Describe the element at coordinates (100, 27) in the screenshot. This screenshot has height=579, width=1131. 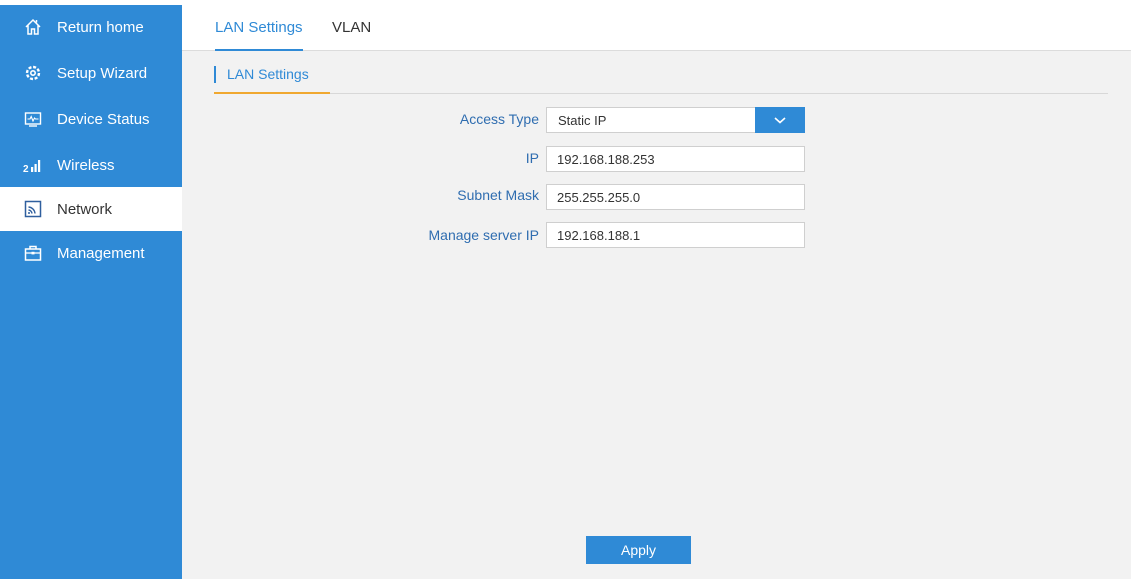
I see `sidebar-item-label: Return home` at that location.